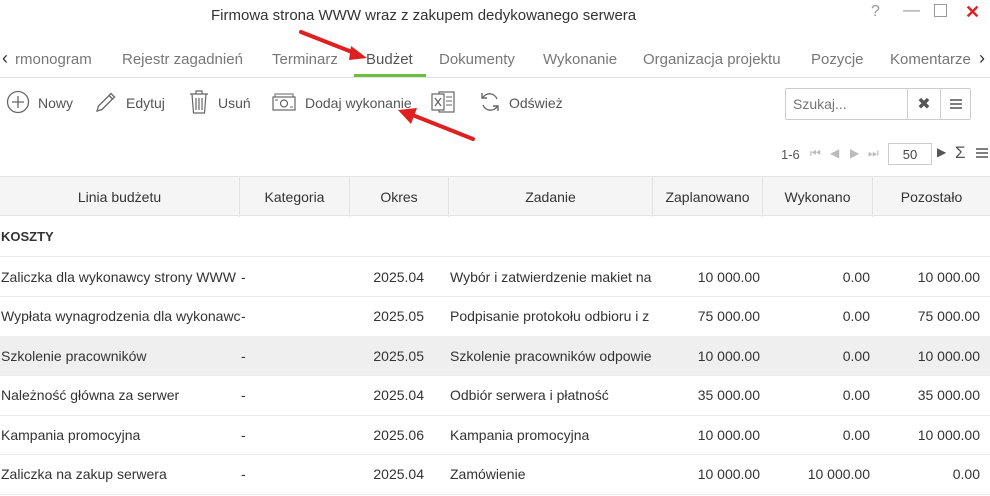 The width and height of the screenshot is (990, 496). Describe the element at coordinates (106, 103) in the screenshot. I see `pencil-icon` at that location.